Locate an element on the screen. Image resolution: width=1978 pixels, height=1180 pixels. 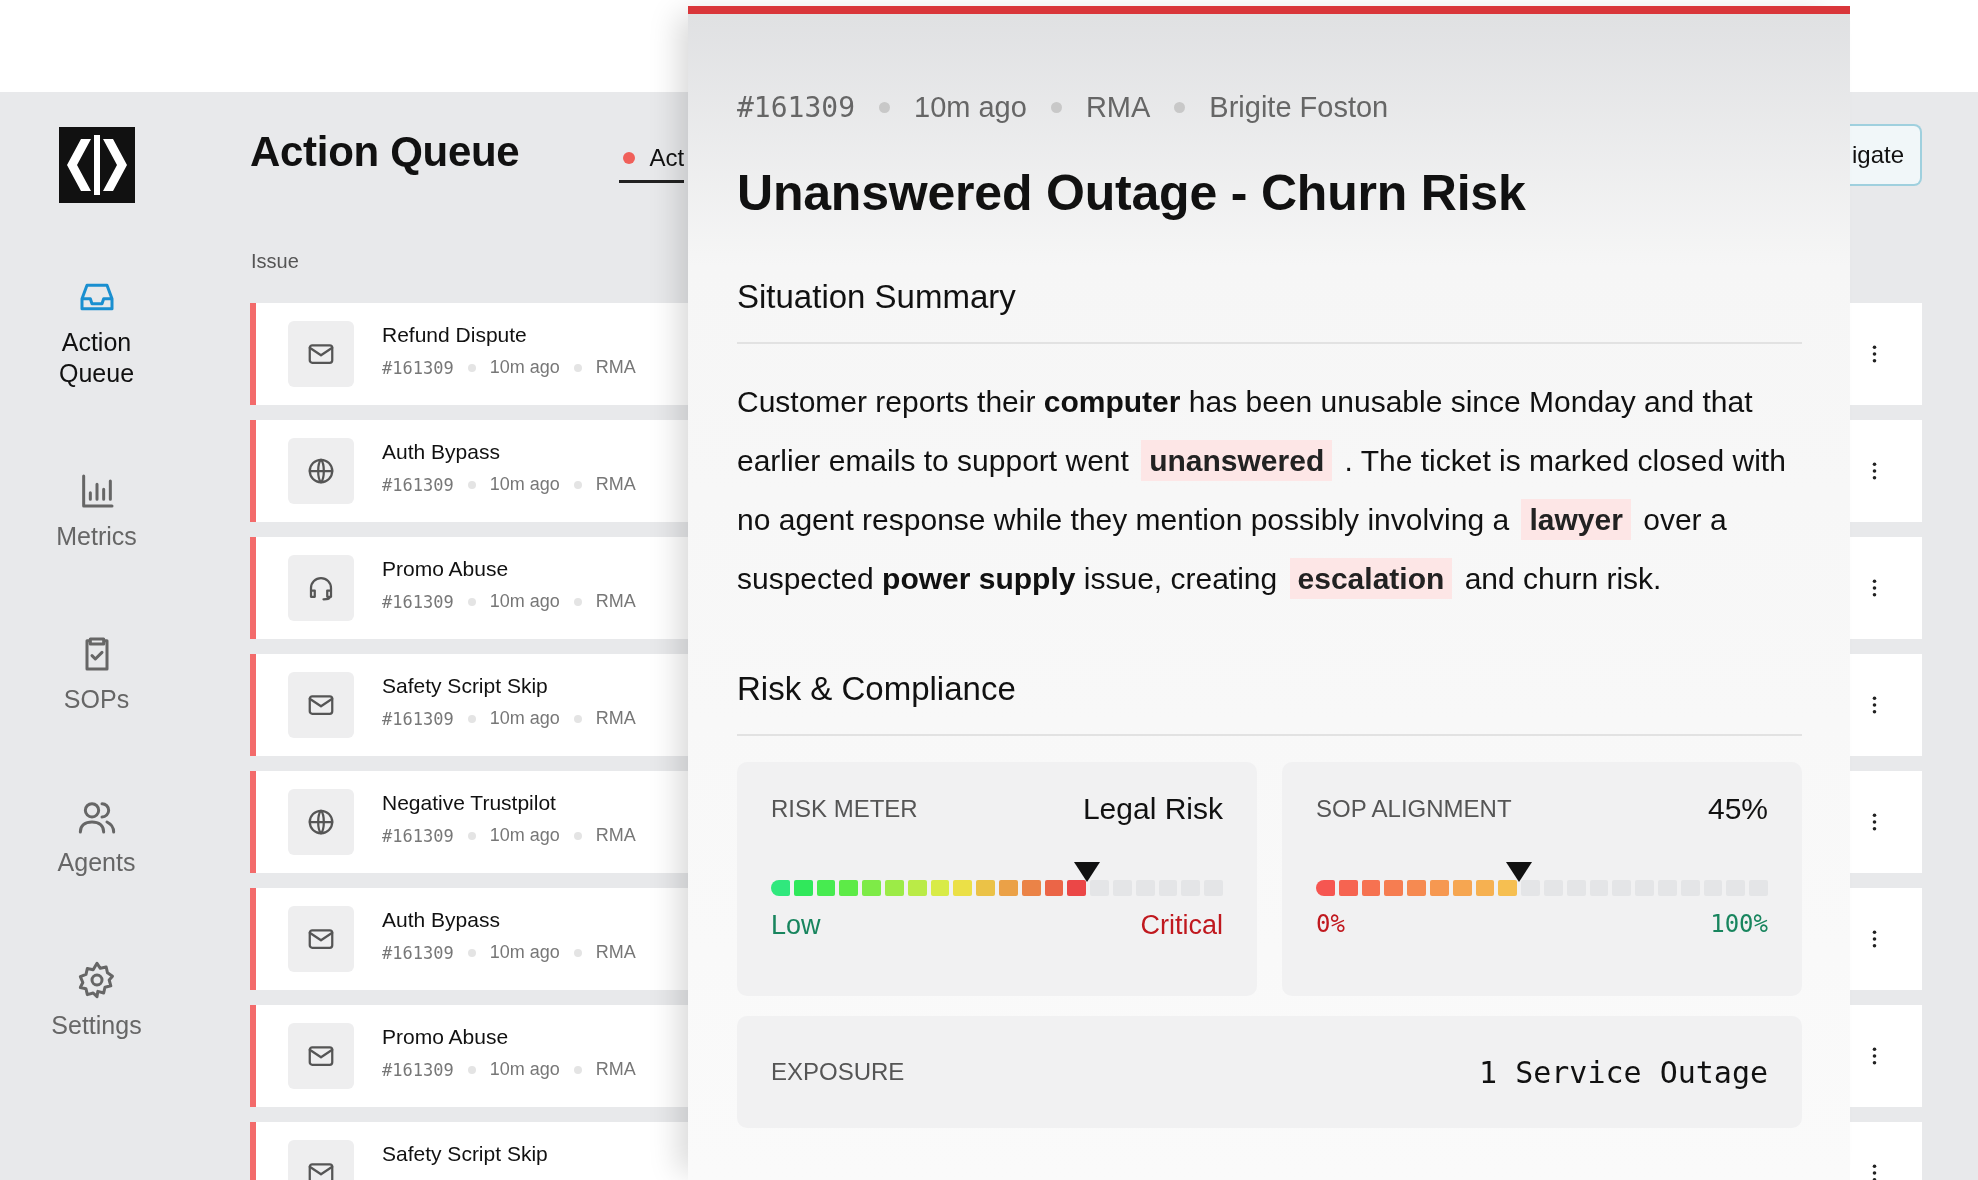
meter-value: 45% is located at coordinates (1737, 809).